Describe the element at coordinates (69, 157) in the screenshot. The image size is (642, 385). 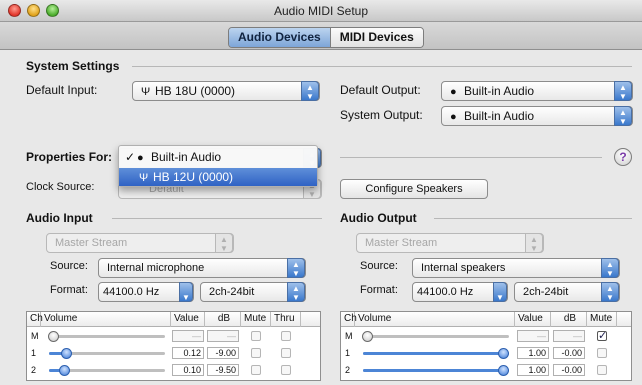
I see `properties-for-label: Properties For:` at that location.